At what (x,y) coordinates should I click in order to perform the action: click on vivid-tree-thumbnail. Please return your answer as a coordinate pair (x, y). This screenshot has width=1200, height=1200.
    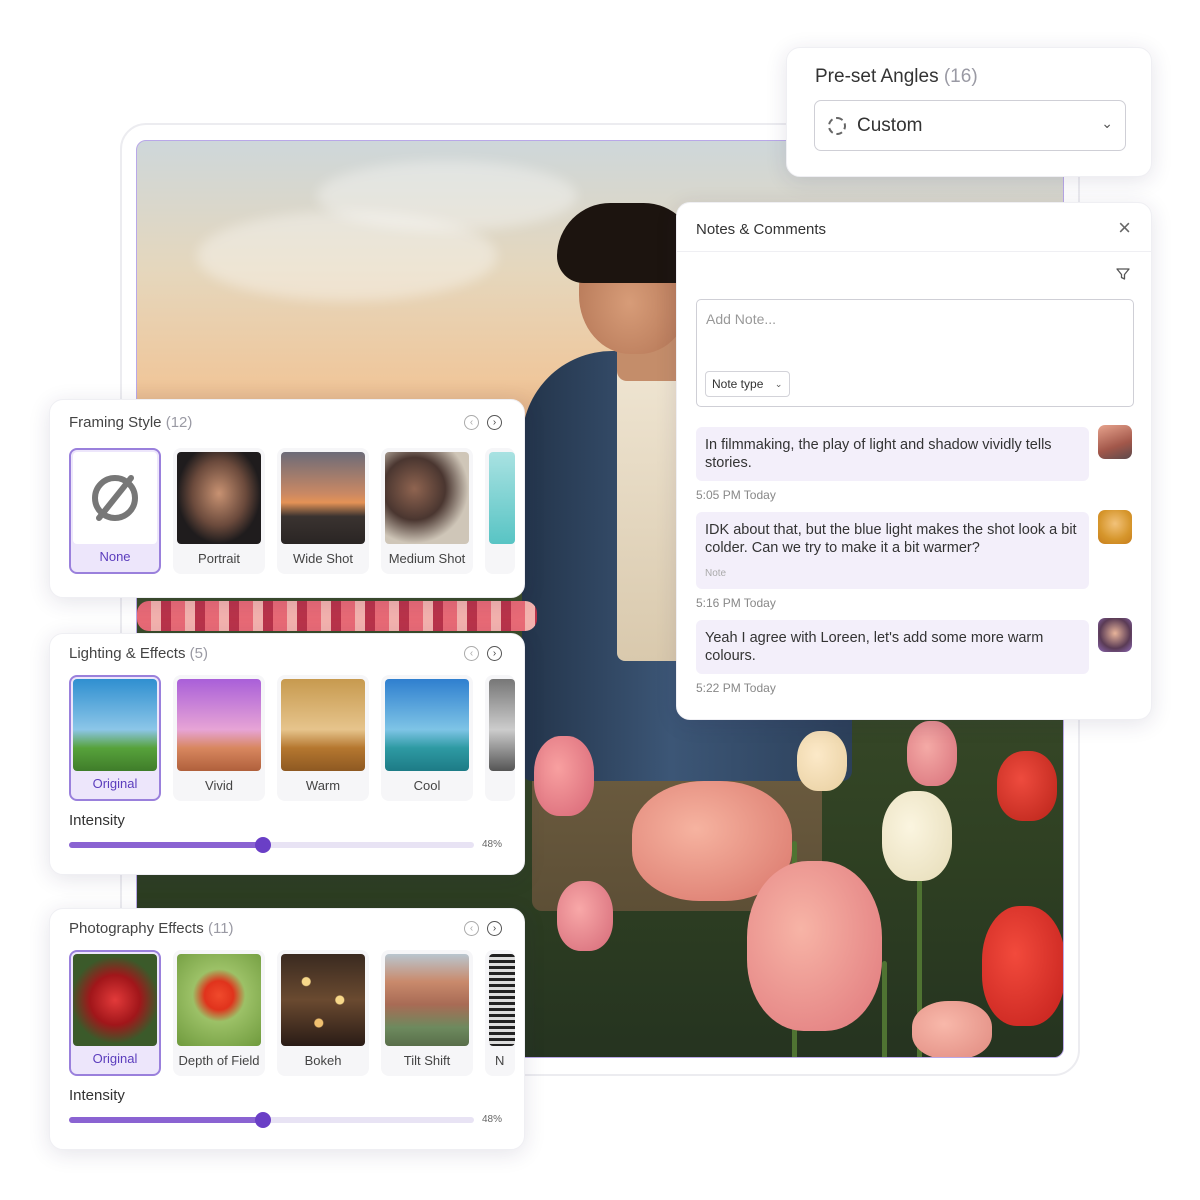
    Looking at the image, I should click on (219, 725).